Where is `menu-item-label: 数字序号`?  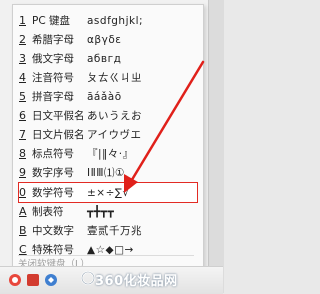 menu-item-label: 数字序号 is located at coordinates (53, 173).